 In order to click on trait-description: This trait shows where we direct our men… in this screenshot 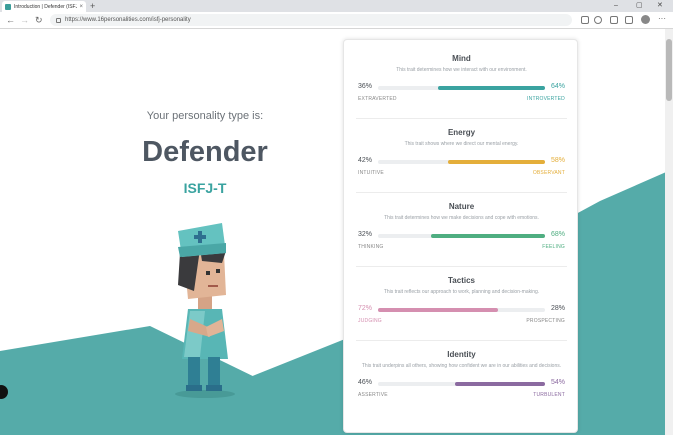, I will do `click(461, 144)`.